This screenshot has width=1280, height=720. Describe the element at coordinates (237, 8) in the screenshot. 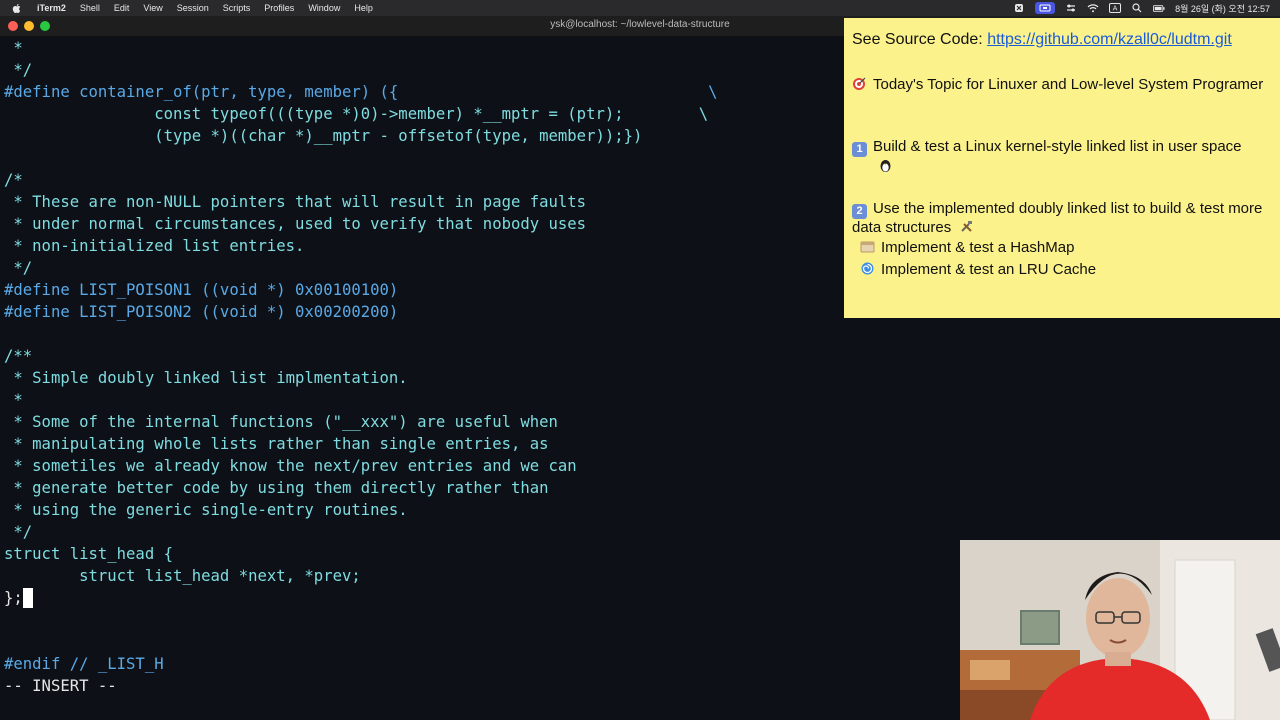

I see `menu-scripts: Scripts` at that location.